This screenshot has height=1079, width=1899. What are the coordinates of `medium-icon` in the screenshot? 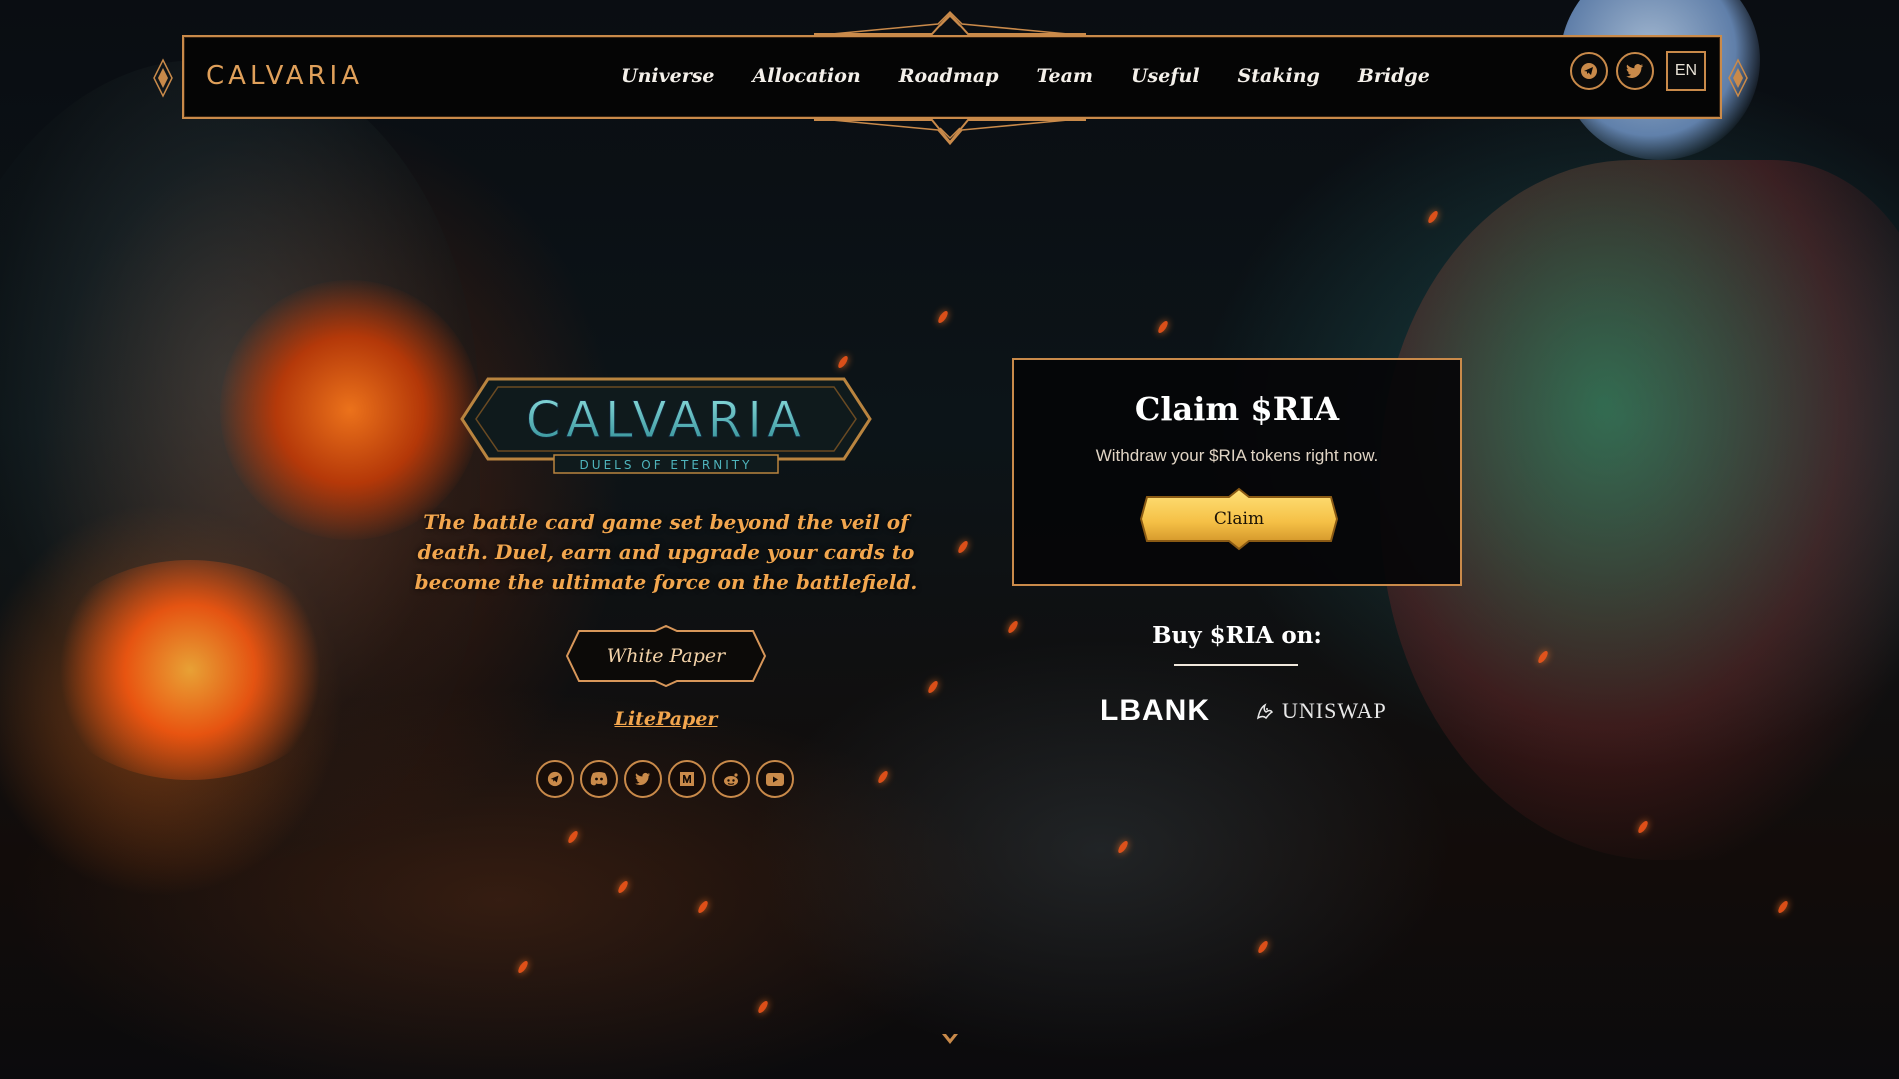 It's located at (687, 779).